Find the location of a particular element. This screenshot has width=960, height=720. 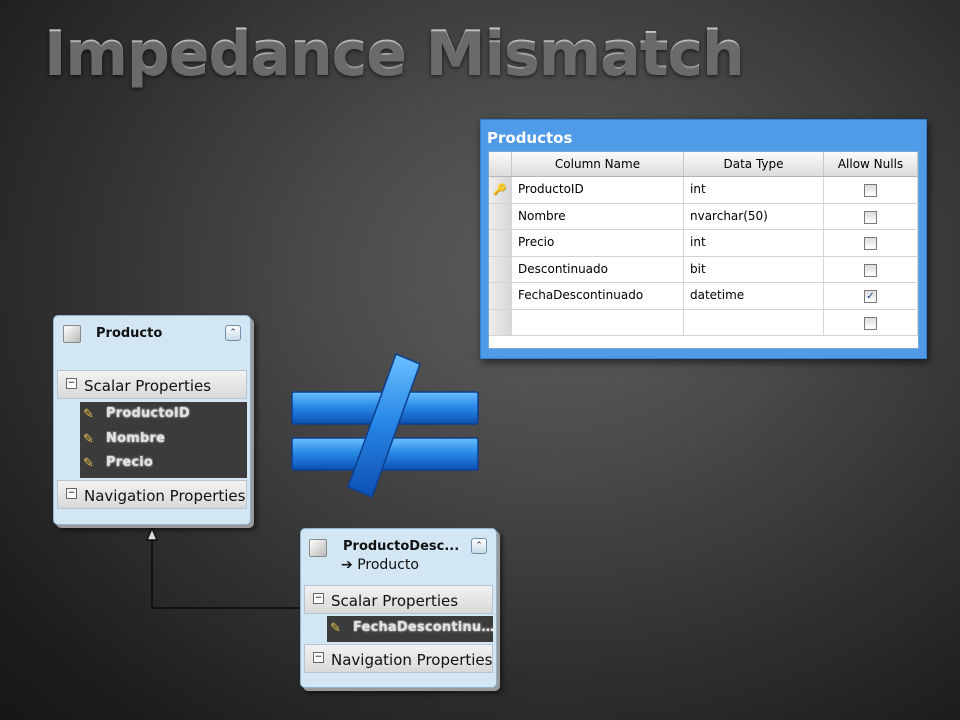

base-type-label: ➔ Producto is located at coordinates (380, 565).